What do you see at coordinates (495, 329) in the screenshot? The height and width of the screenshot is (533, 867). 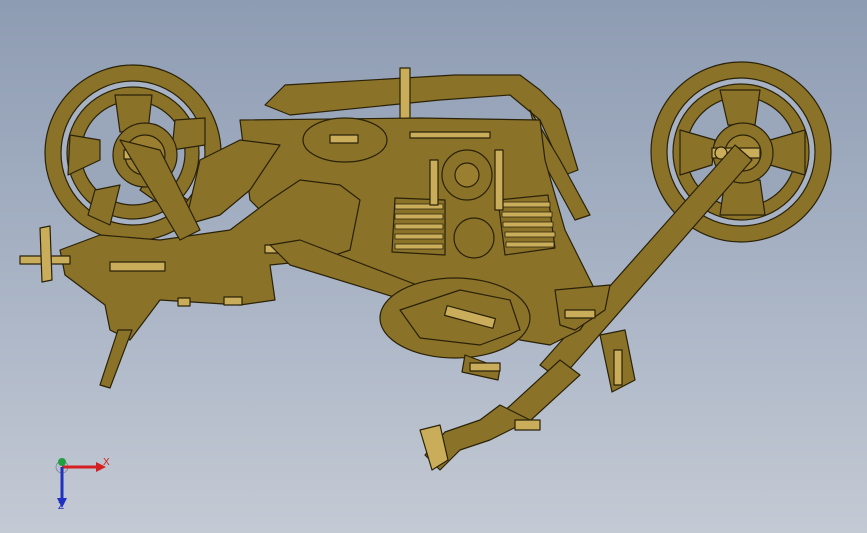 I see `transmission` at bounding box center [495, 329].